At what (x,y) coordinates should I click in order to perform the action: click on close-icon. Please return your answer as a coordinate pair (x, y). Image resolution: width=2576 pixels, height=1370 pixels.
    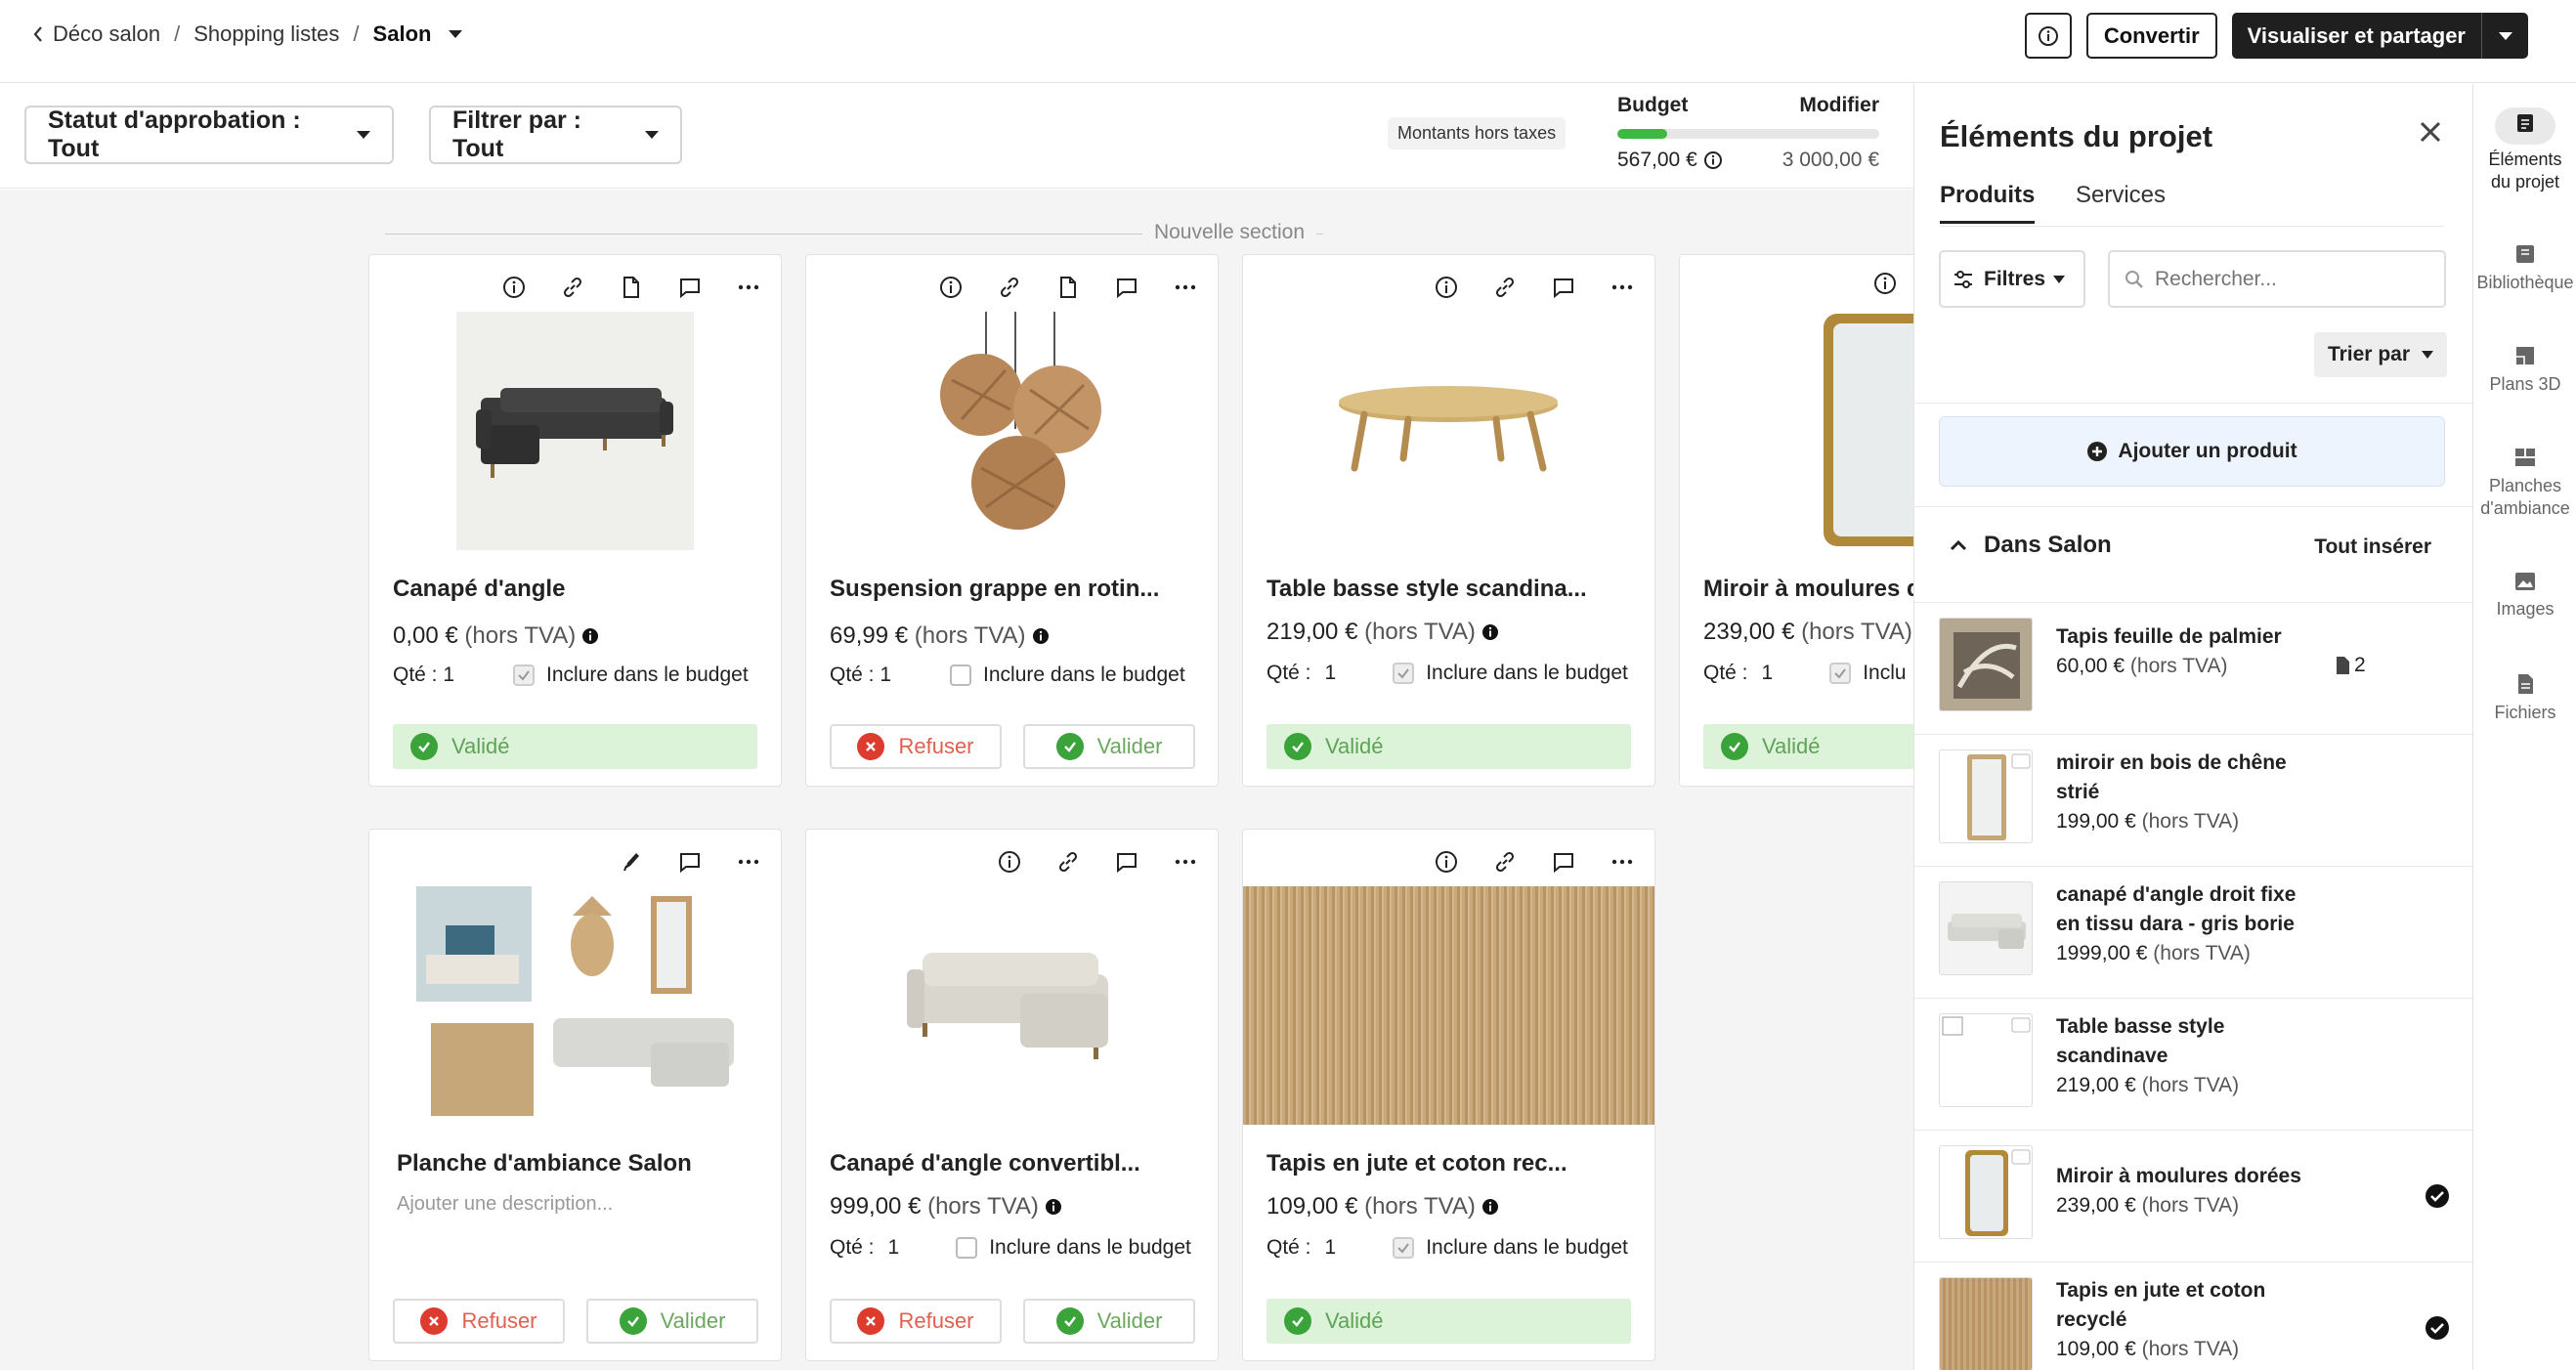
    Looking at the image, I should click on (2431, 132).